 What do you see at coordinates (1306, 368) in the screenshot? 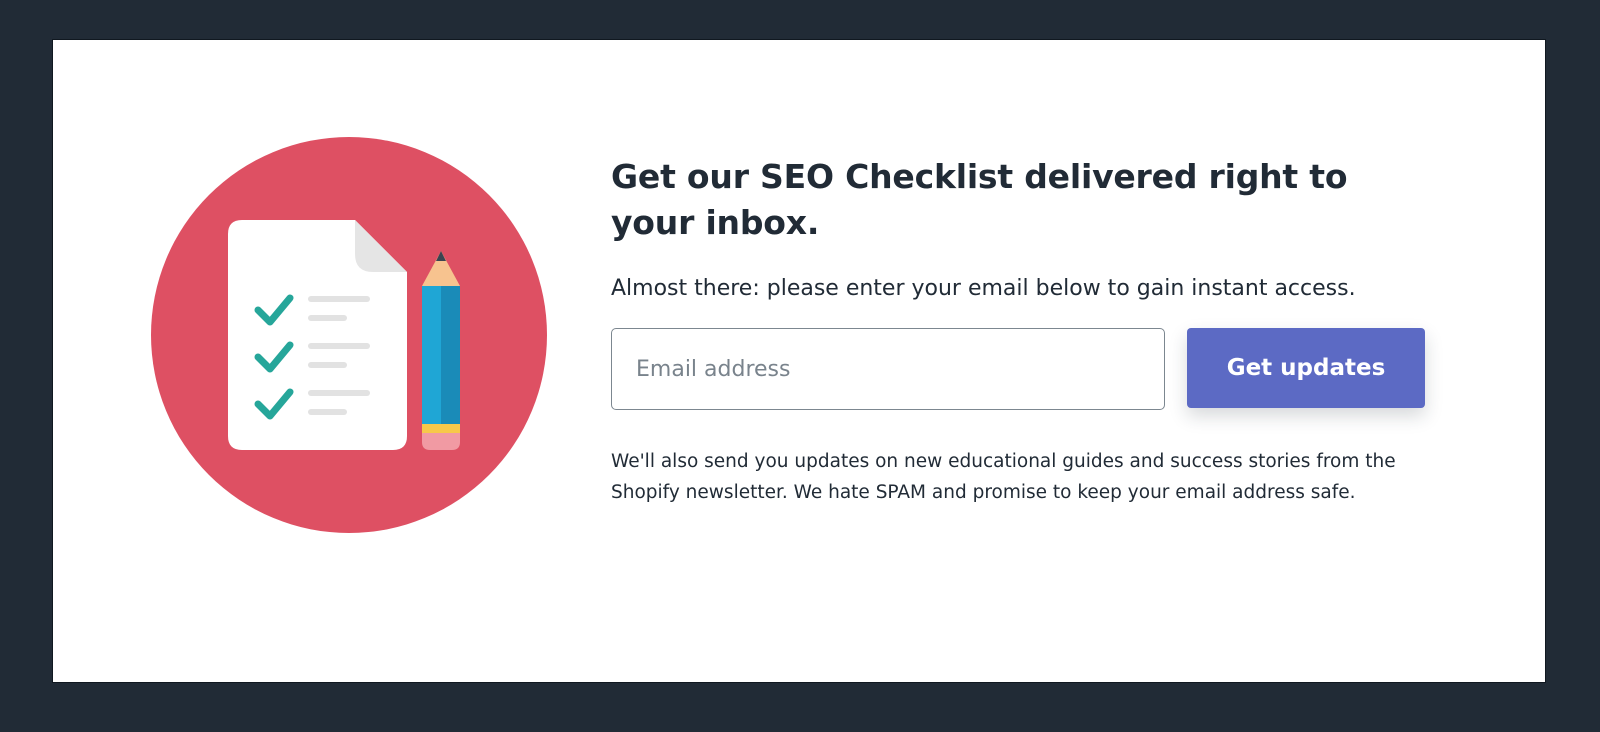
I see `get-updates-button: Get updates` at bounding box center [1306, 368].